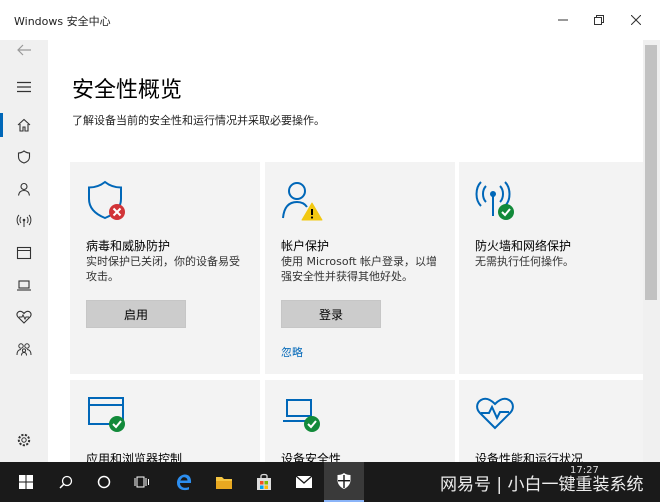  Describe the element at coordinates (301, 415) in the screenshot. I see `laptop-ok-icon` at that location.